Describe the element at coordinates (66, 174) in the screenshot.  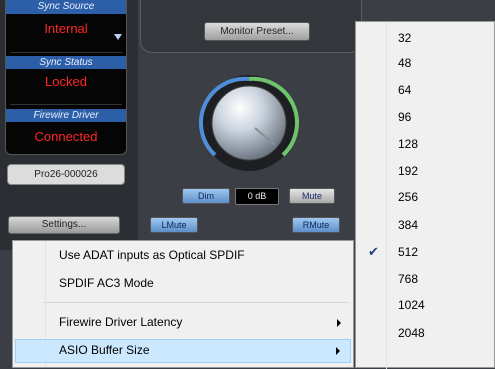
I see `device-serial: Pro26-000026` at that location.